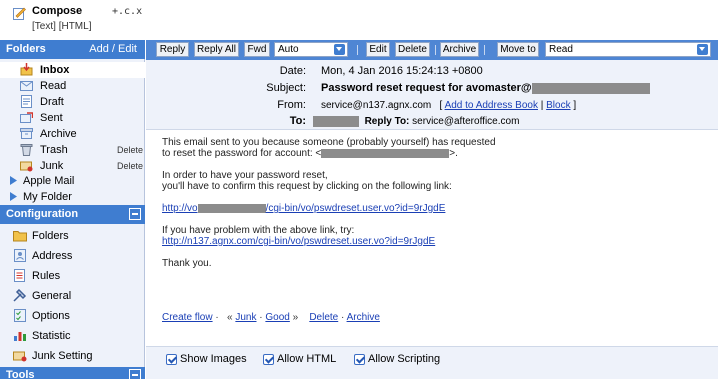 This screenshot has width=718, height=379. What do you see at coordinates (20, 315) in the screenshot?
I see `options-icon` at bounding box center [20, 315].